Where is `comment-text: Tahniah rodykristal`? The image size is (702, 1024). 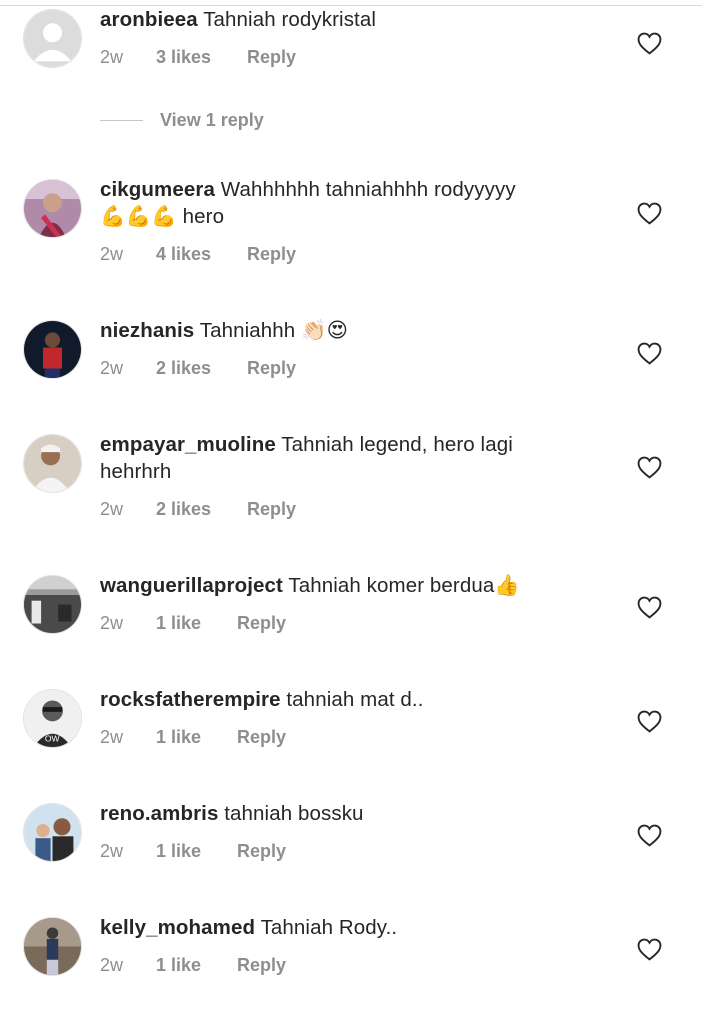 comment-text: Tahniah rodykristal is located at coordinates (290, 19).